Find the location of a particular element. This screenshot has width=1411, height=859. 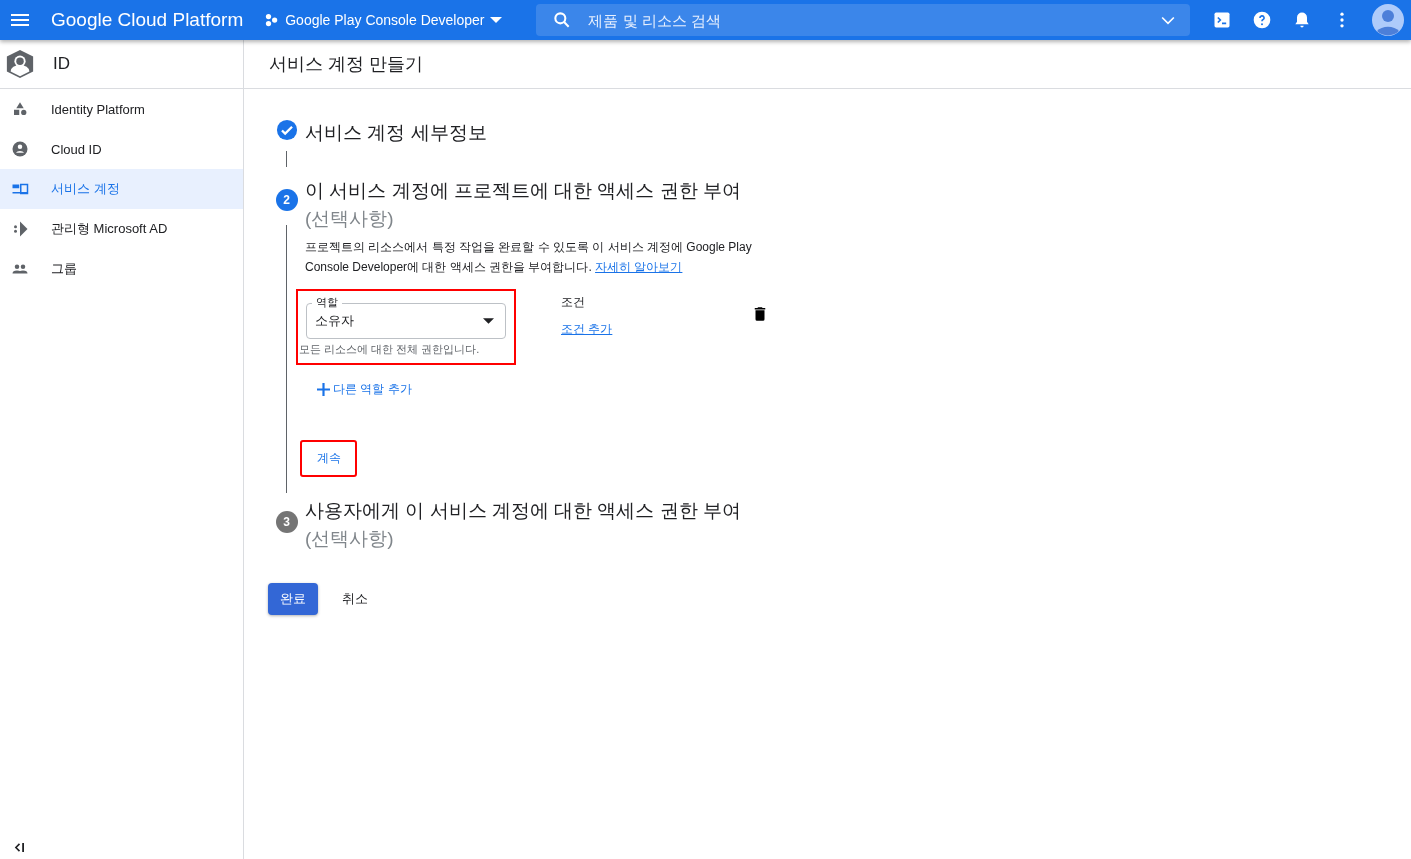

id-product-icon is located at coordinates (20, 64).